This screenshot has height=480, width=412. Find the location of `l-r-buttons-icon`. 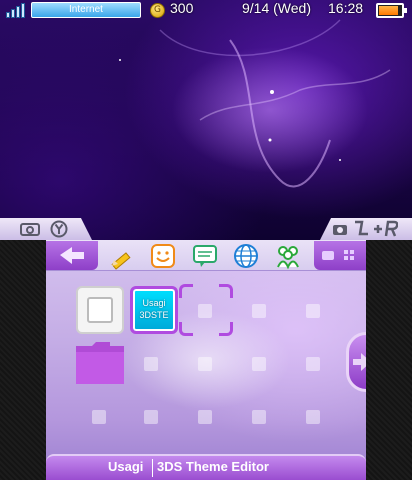

l-r-buttons-icon is located at coordinates (376, 228).